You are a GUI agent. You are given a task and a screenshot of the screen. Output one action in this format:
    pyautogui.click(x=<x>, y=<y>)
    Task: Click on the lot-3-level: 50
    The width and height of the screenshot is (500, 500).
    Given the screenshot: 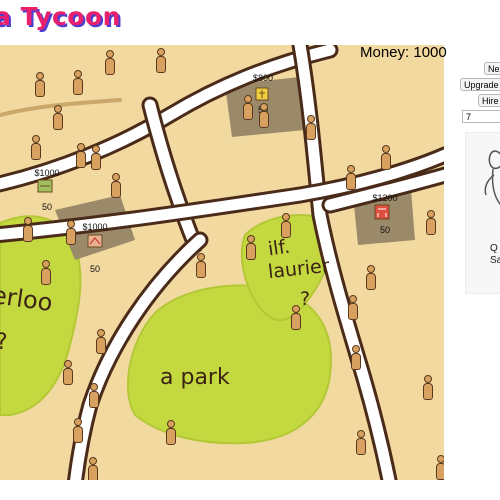 What is the action you would take?
    pyautogui.click(x=95, y=269)
    